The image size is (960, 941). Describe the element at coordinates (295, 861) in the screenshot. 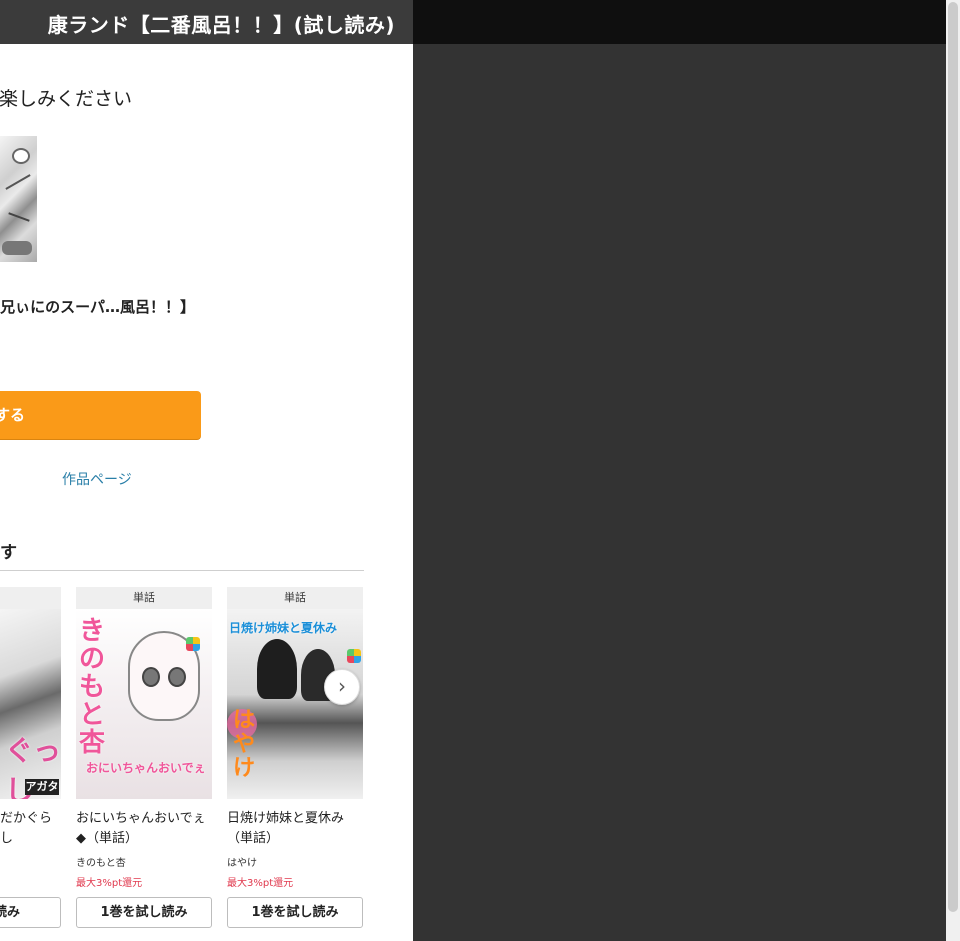

I see `card-author: はやけ` at that location.